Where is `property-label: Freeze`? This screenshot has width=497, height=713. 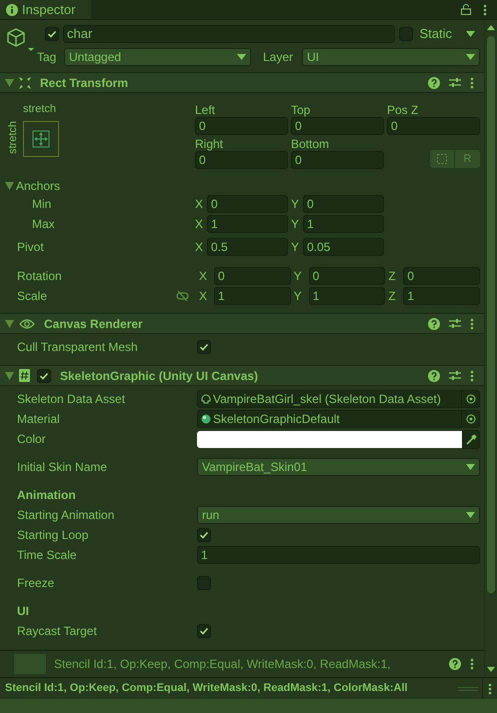 property-label: Freeze is located at coordinates (36, 583).